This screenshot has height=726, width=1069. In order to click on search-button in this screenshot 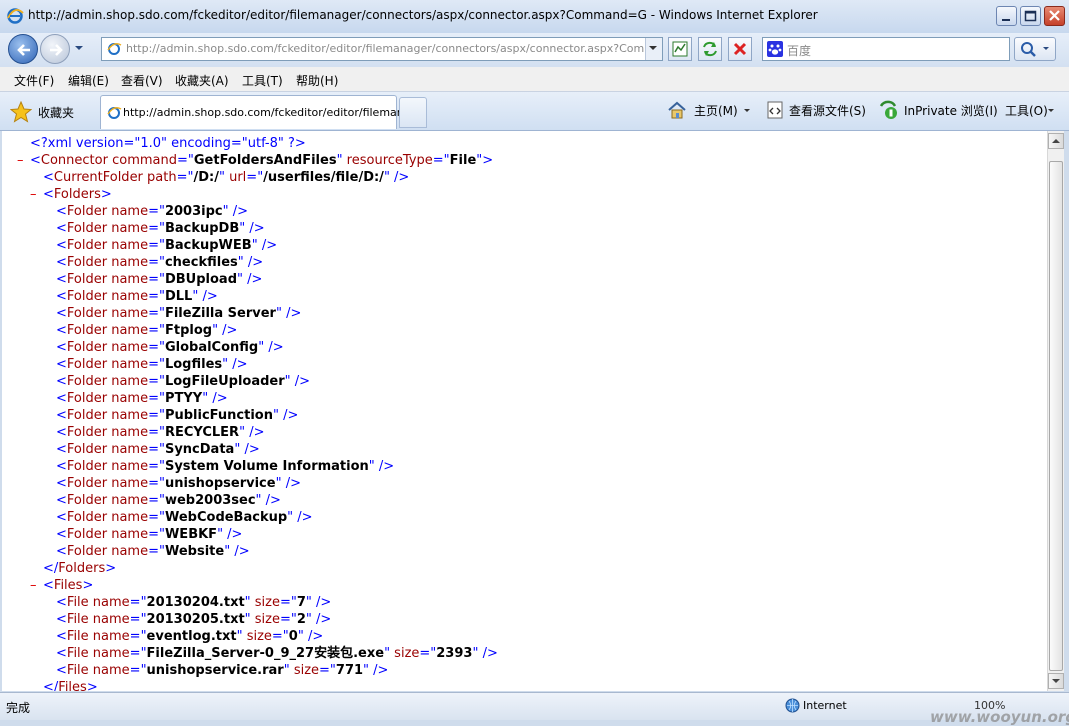, I will do `click(1035, 49)`.